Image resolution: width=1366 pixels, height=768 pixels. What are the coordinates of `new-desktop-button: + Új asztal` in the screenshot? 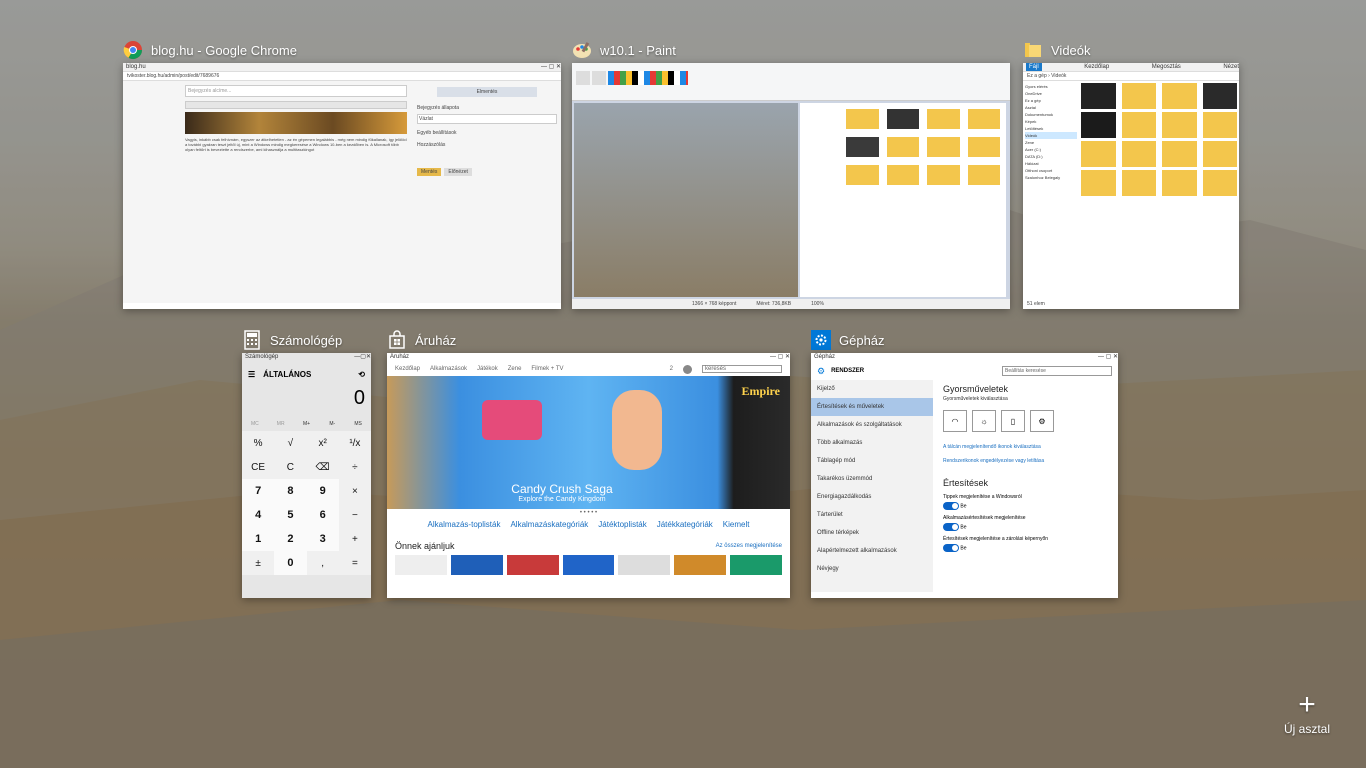 It's located at (1307, 714).